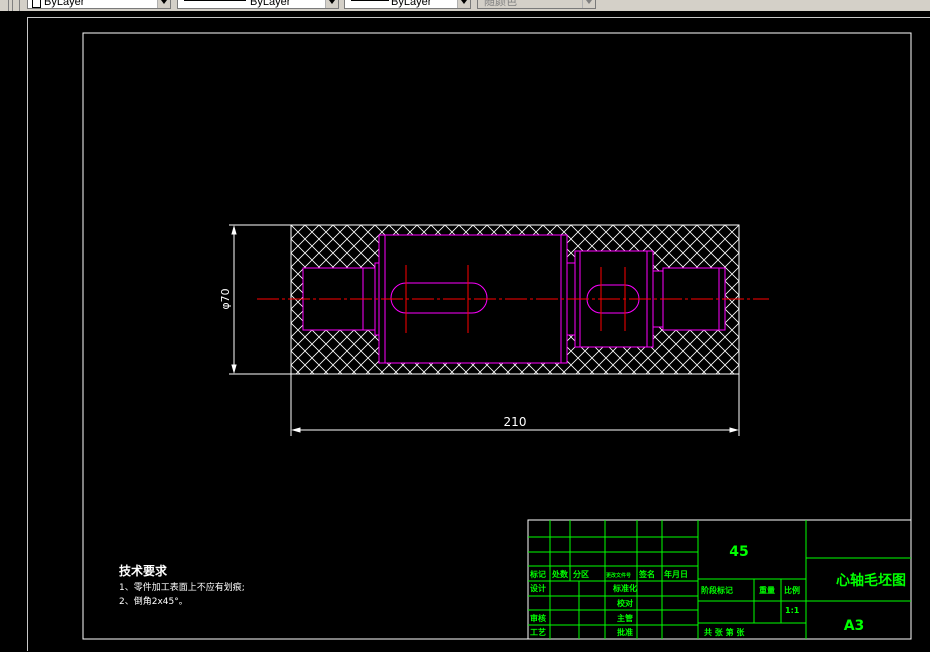  I want to click on color-swatch-icon, so click(36, 4).